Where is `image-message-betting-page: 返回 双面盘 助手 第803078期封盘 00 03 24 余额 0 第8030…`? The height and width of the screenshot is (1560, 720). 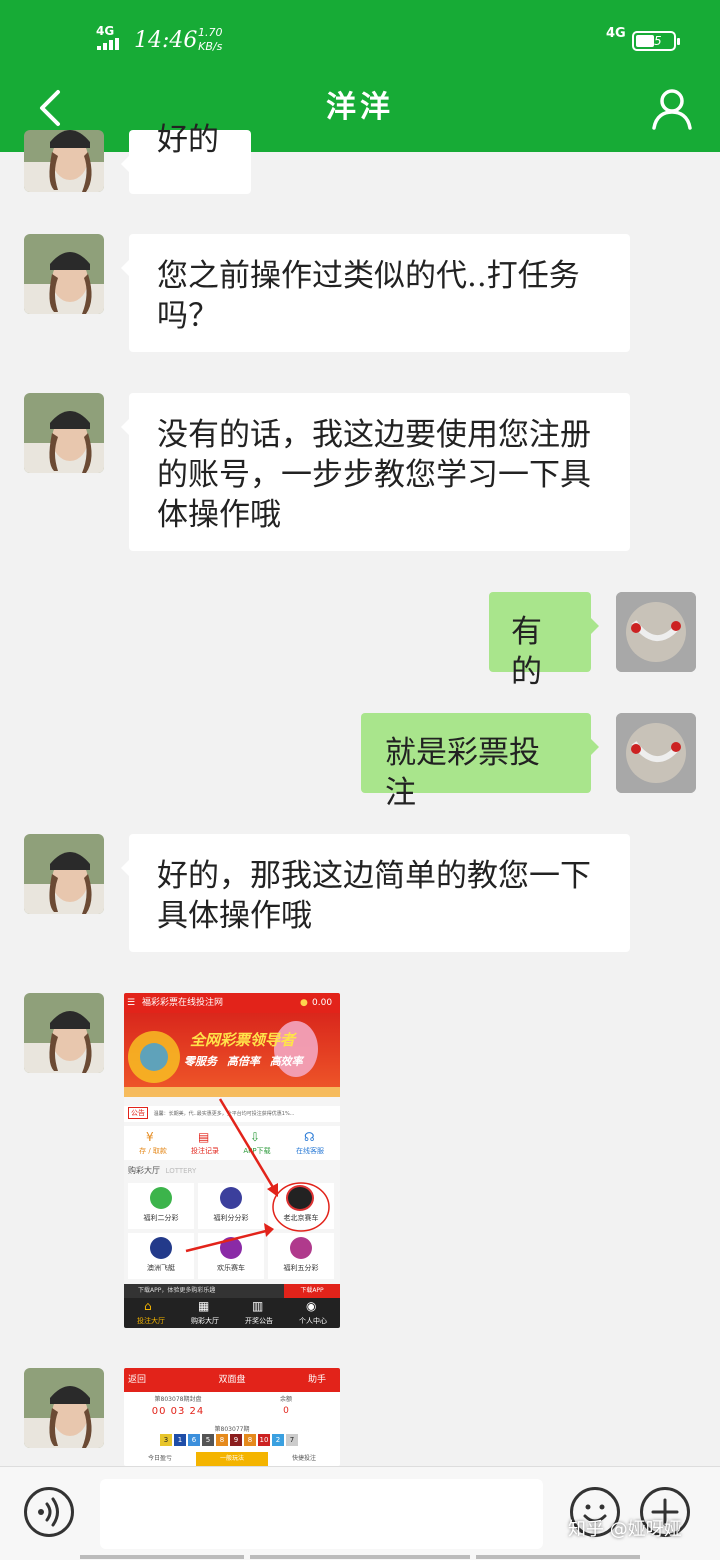 image-message-betting-page: 返回 双面盘 助手 第803078期封盘 00 03 24 余额 0 第8030… is located at coordinates (232, 1417).